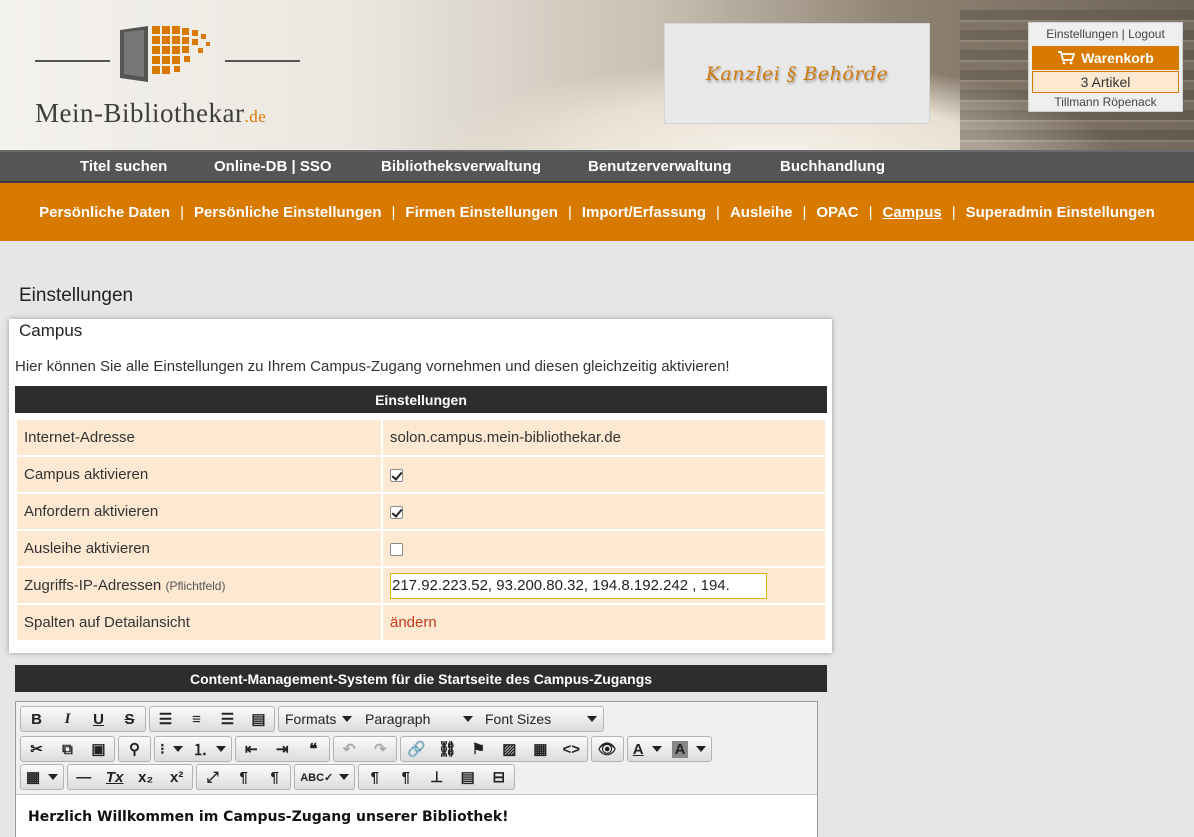 The width and height of the screenshot is (1194, 837). I want to click on settings-link: Einstellungen, so click(1082, 34).